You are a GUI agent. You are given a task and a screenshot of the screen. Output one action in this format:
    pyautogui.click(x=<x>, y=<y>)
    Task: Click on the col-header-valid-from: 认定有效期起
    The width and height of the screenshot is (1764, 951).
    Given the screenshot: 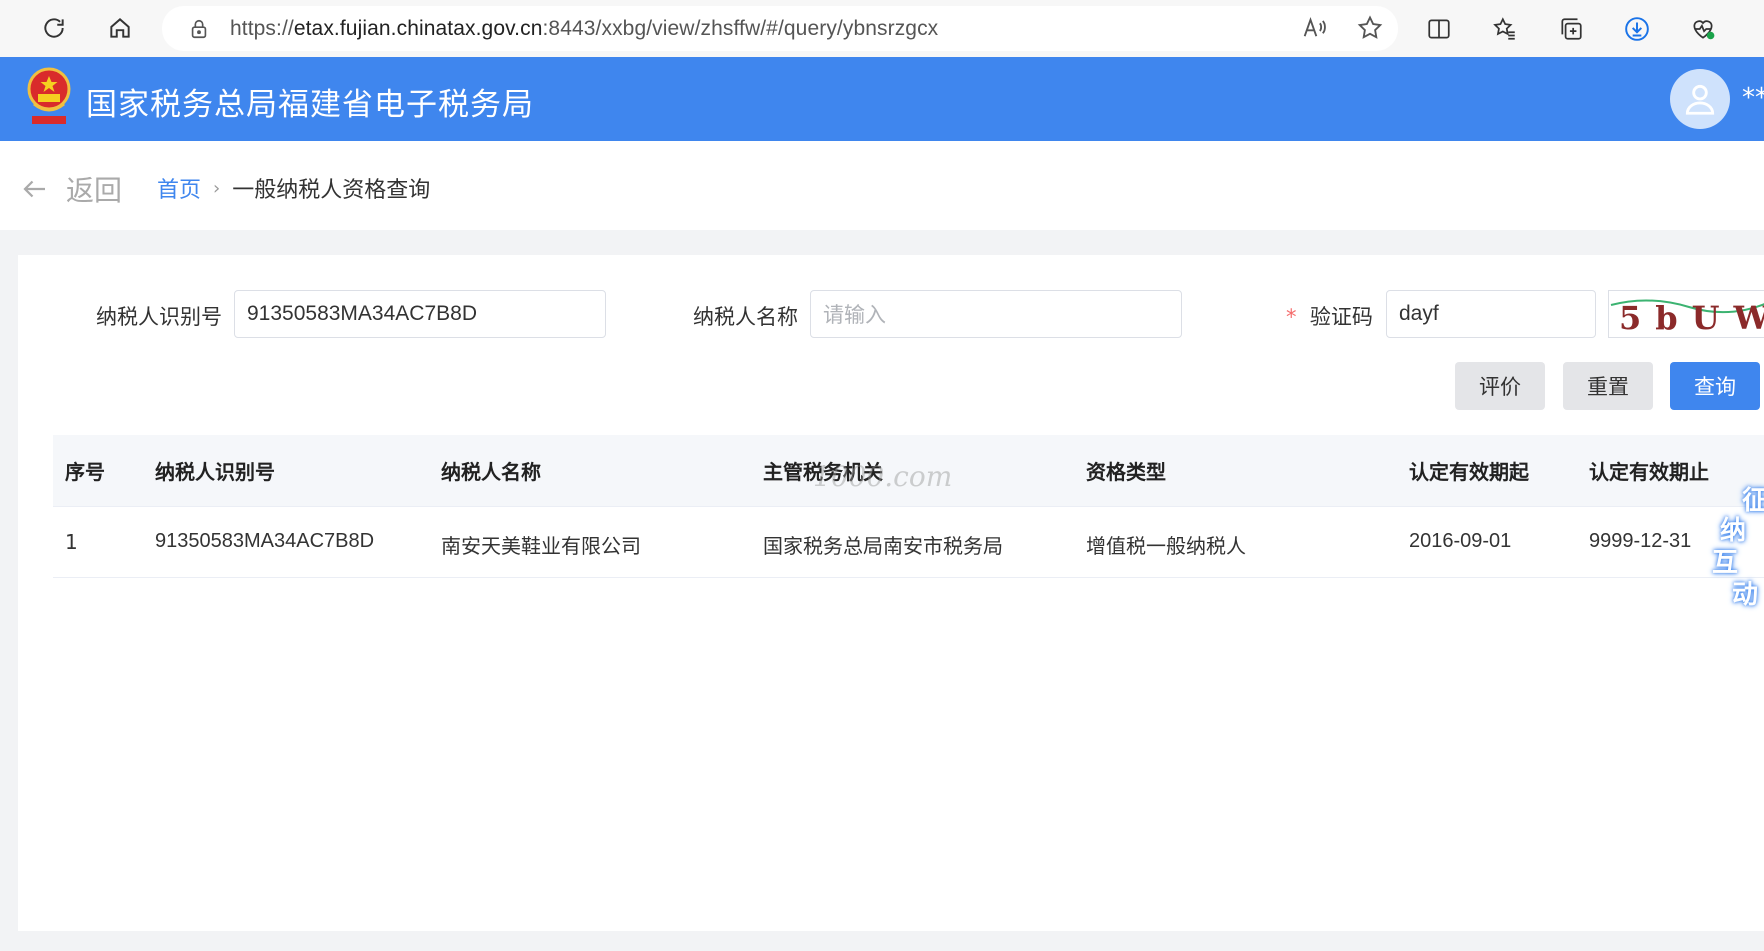 What is the action you would take?
    pyautogui.click(x=1469, y=472)
    